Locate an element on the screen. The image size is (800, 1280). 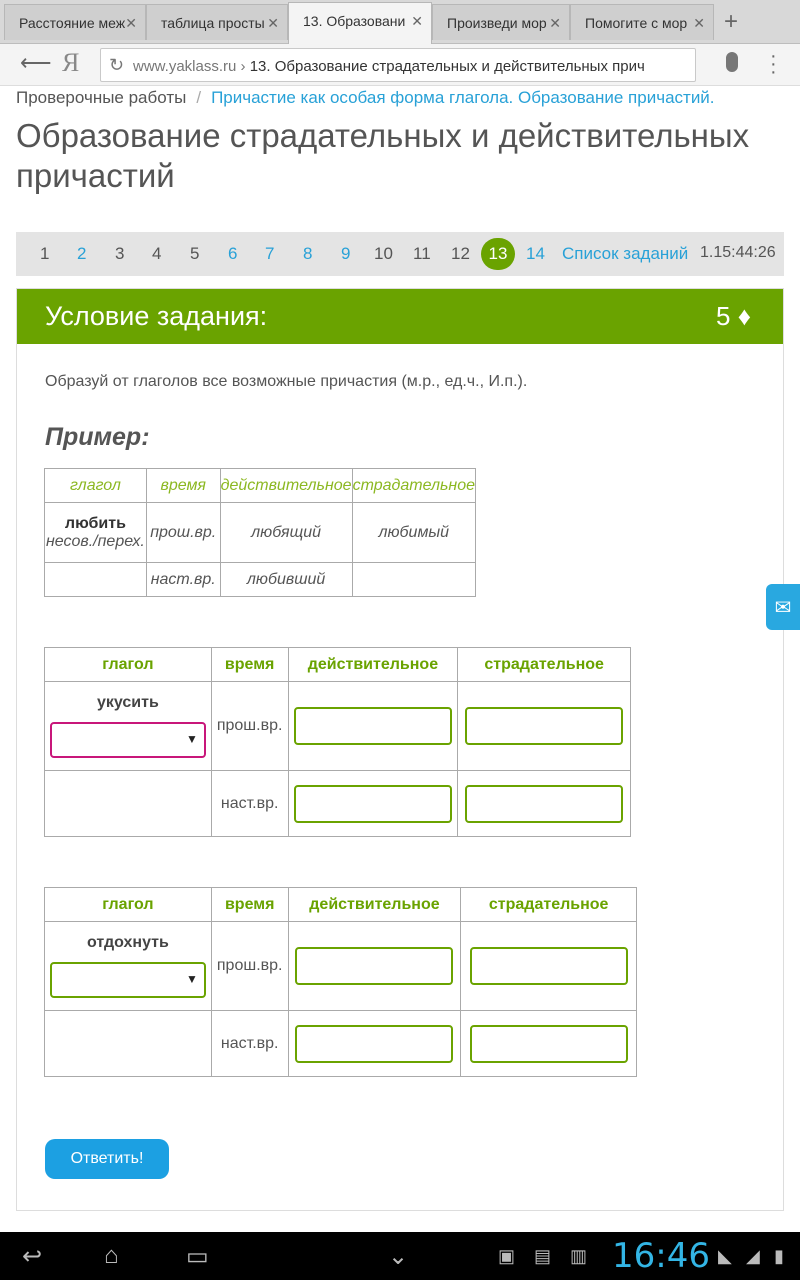
example-active: любящий is located at coordinates (286, 532).